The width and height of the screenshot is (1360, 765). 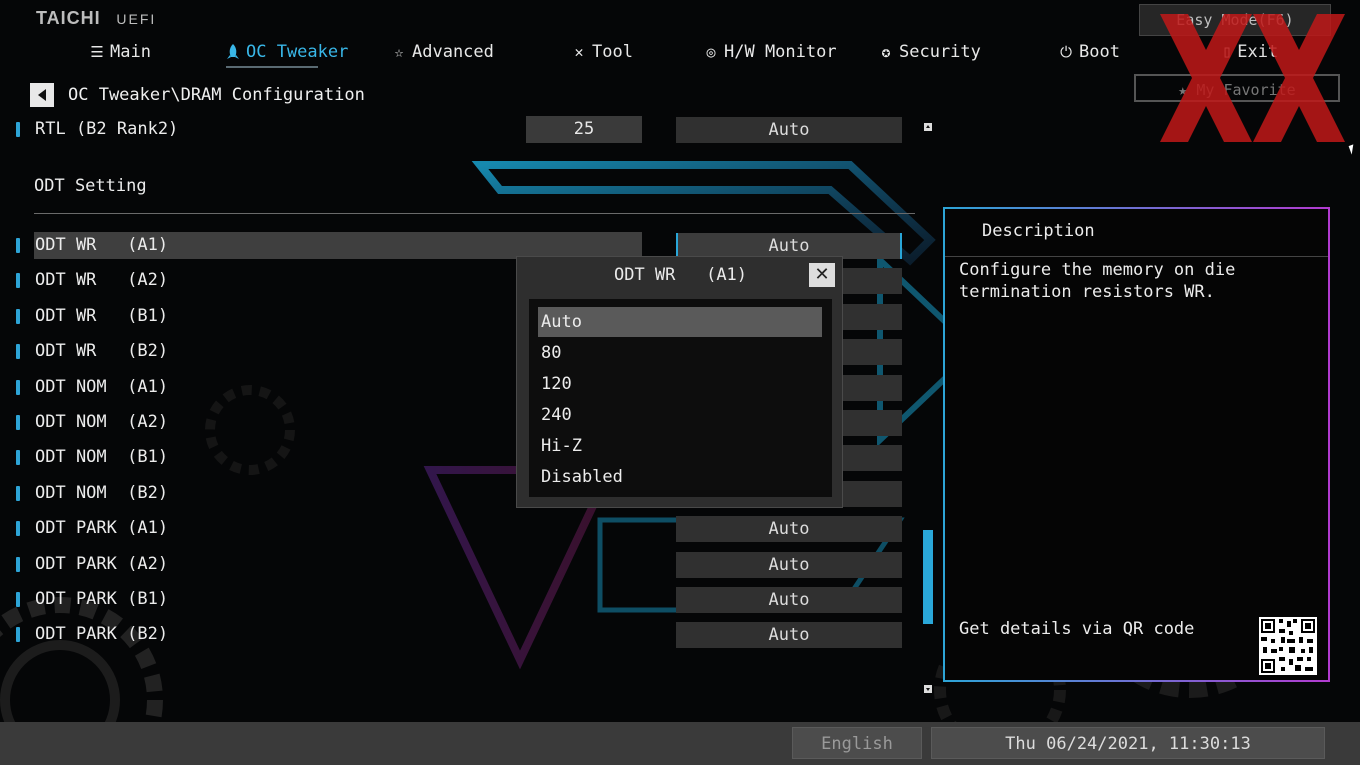 I want to click on setting-row: ODT PARK (A1) Auto, so click(x=464, y=529).